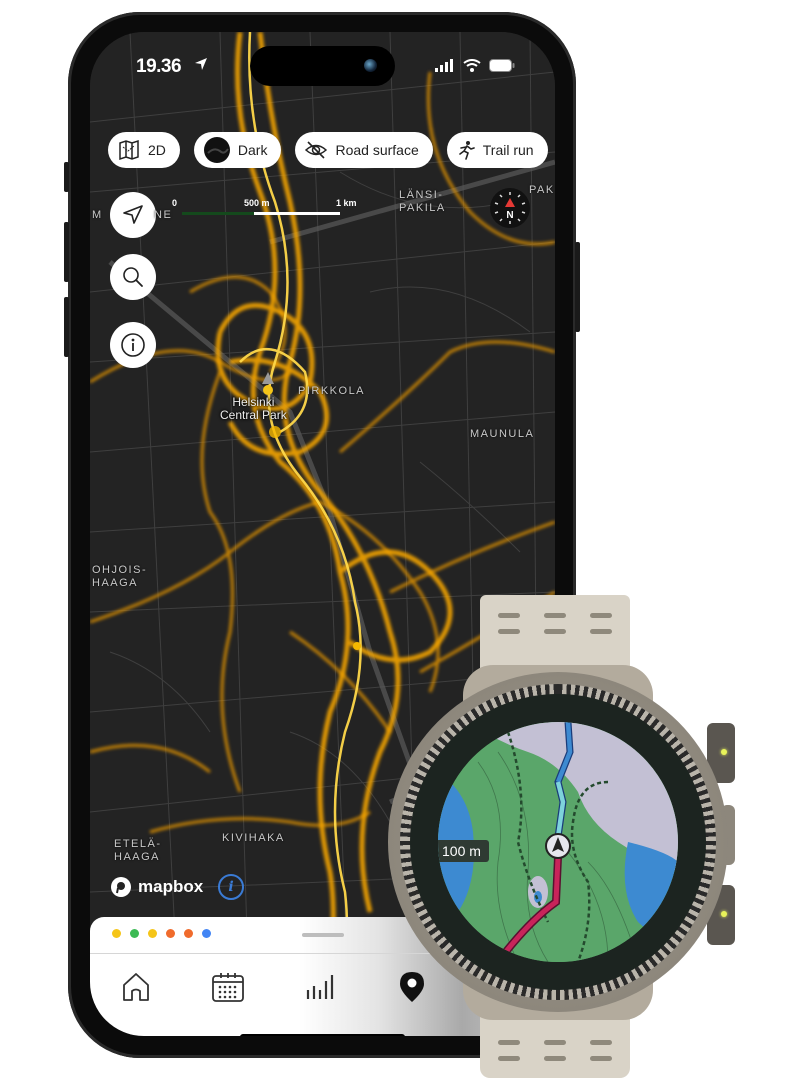  I want to click on power-button, so click(577, 287).